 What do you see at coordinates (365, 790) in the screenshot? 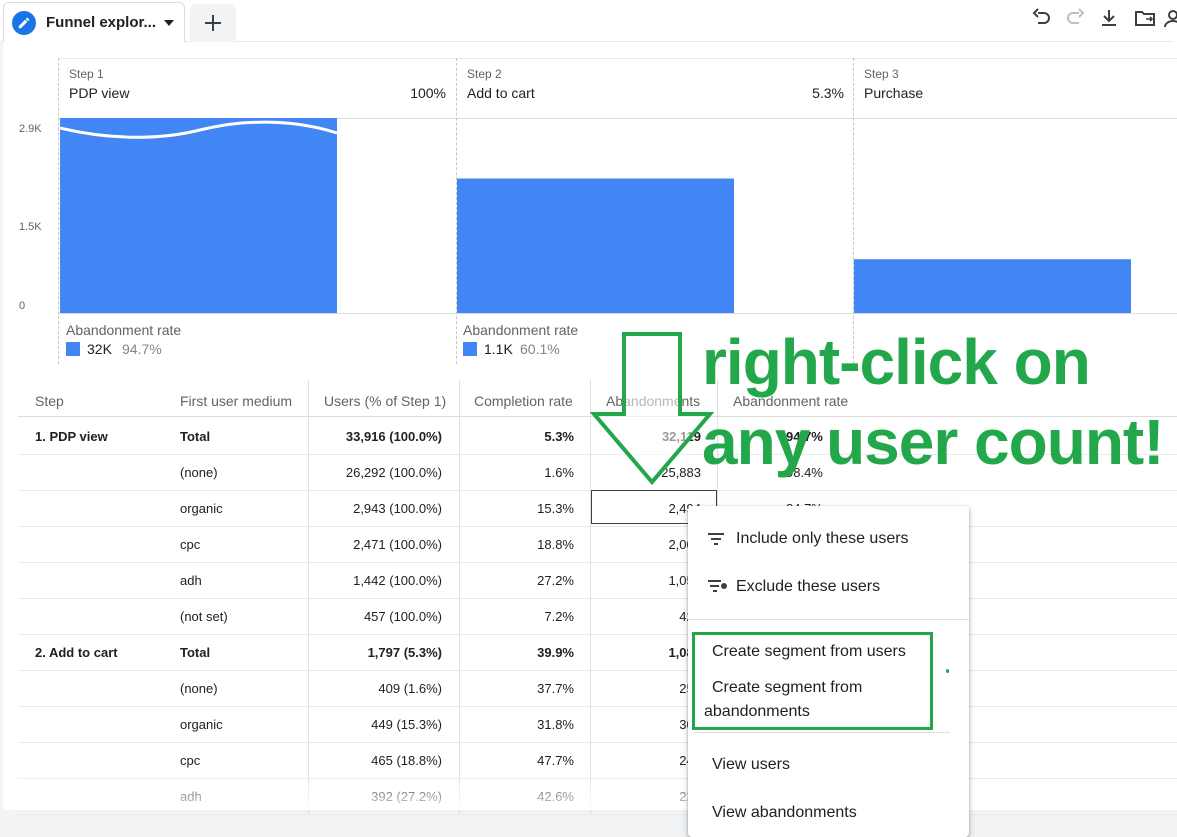
I see `table-fade-overlay` at bounding box center [365, 790].